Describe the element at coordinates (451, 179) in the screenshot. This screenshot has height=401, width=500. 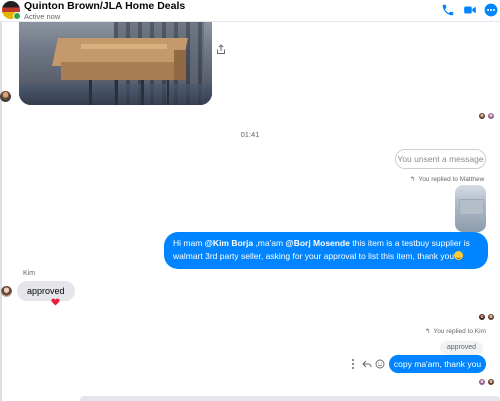
I see `reply-context-text: You replied to Matthew` at that location.